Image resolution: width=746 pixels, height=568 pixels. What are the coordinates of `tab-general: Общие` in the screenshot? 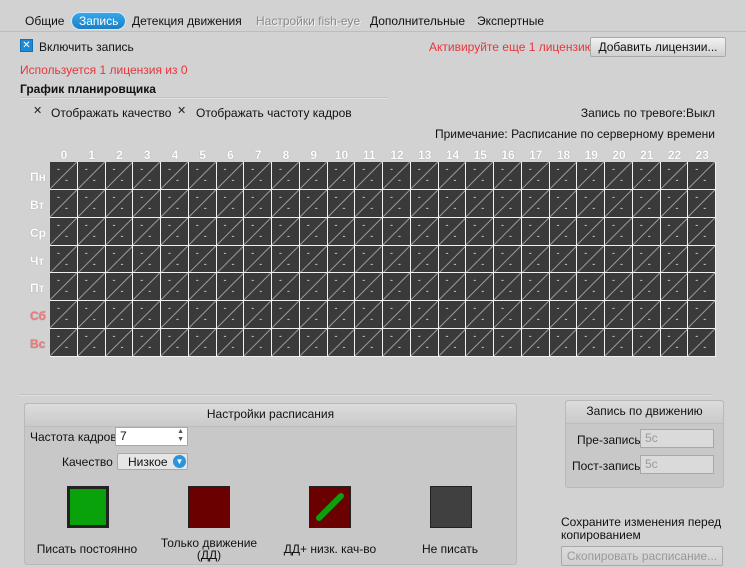 It's located at (44, 21).